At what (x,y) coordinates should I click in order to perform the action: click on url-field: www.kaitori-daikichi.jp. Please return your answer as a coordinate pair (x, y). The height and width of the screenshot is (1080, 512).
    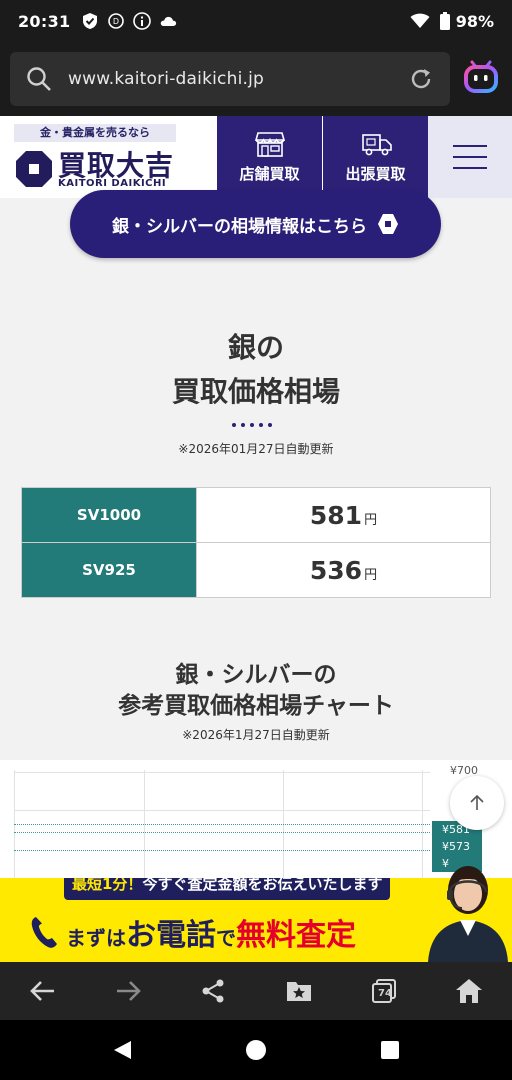
    Looking at the image, I should click on (230, 79).